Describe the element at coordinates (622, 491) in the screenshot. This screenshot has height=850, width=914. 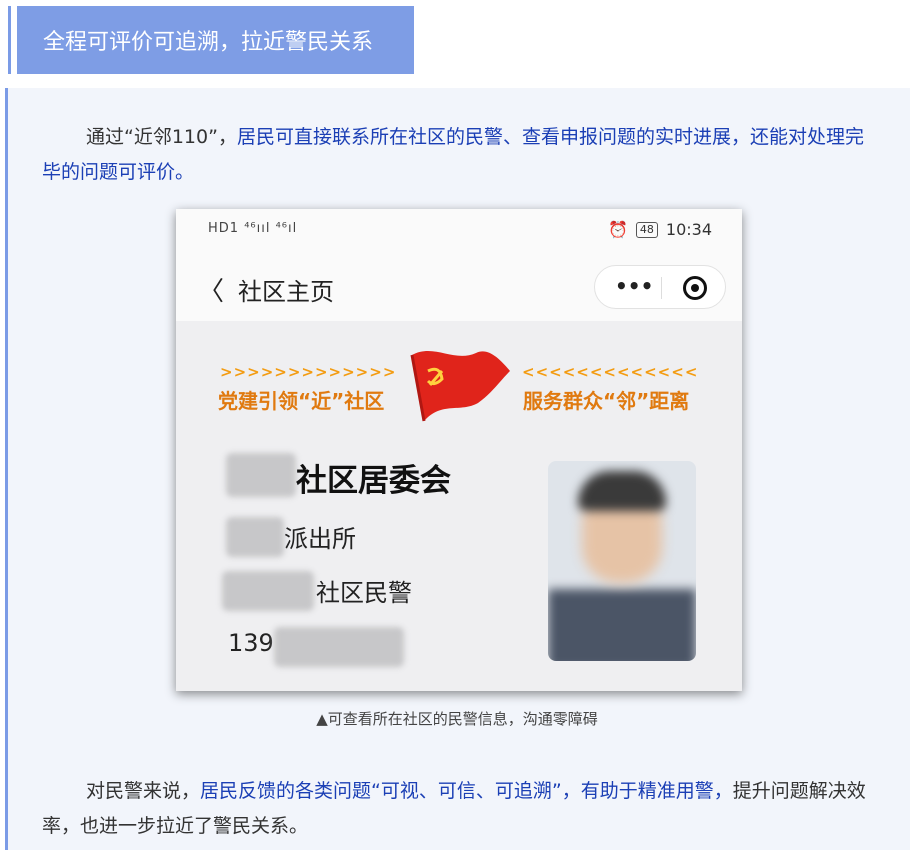
I see `photo-hair` at that location.